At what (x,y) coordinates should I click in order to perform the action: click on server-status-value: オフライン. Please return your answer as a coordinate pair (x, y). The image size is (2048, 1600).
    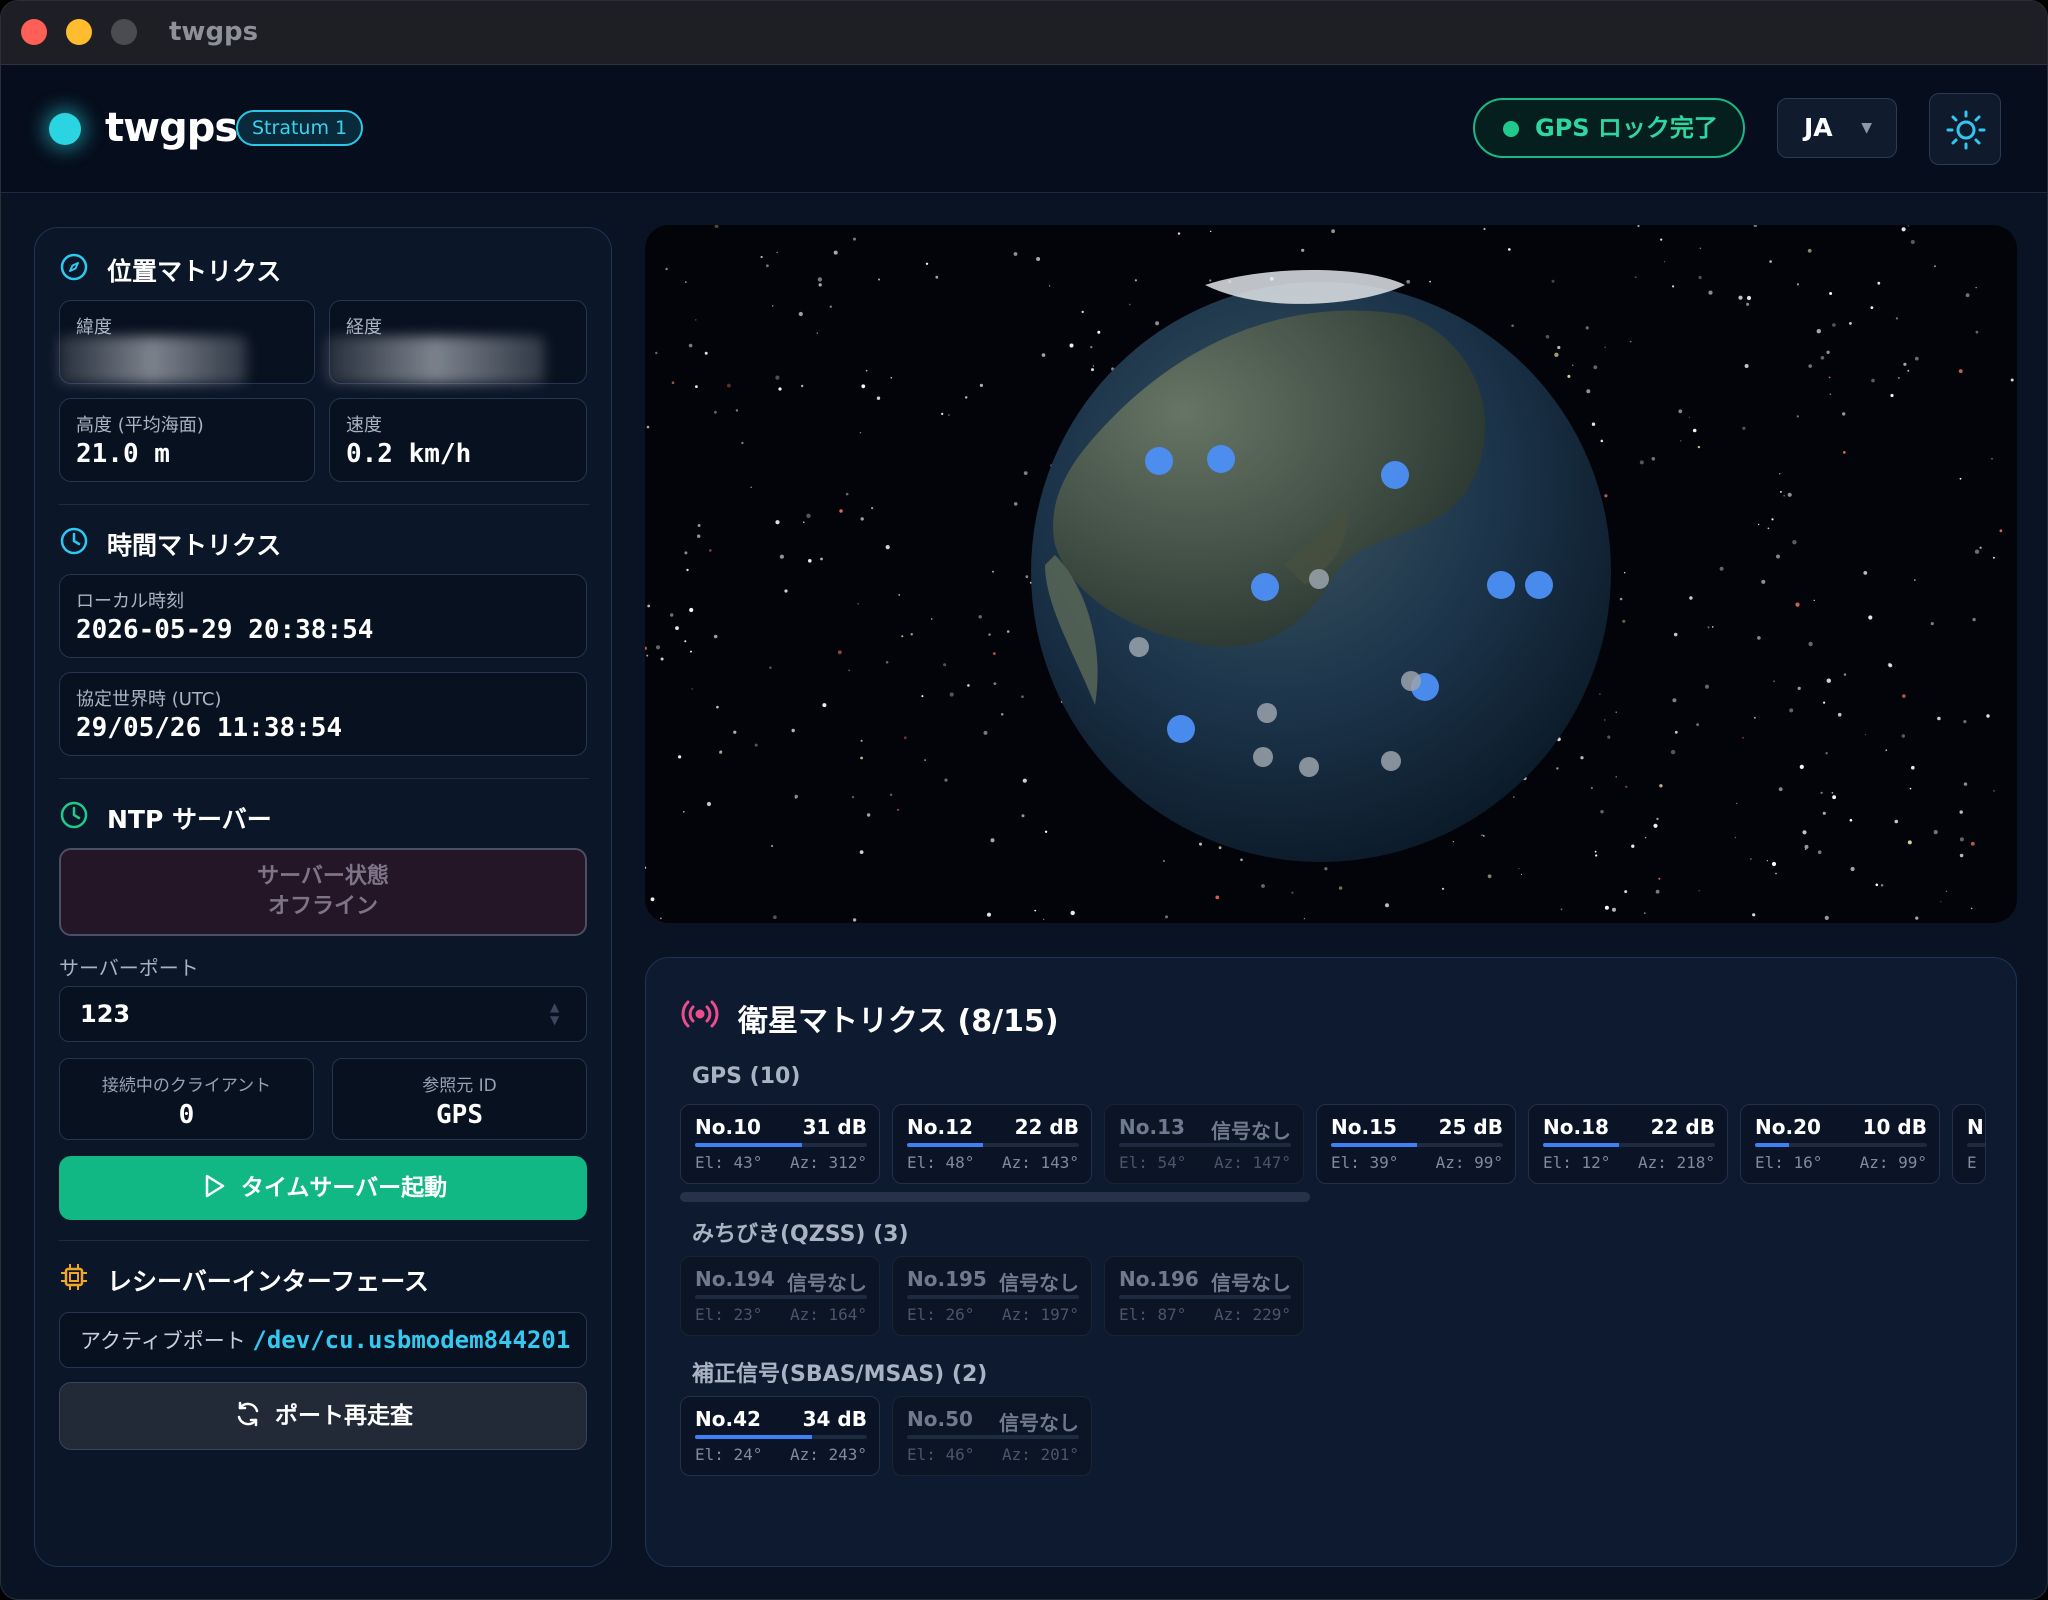
    Looking at the image, I should click on (322, 906).